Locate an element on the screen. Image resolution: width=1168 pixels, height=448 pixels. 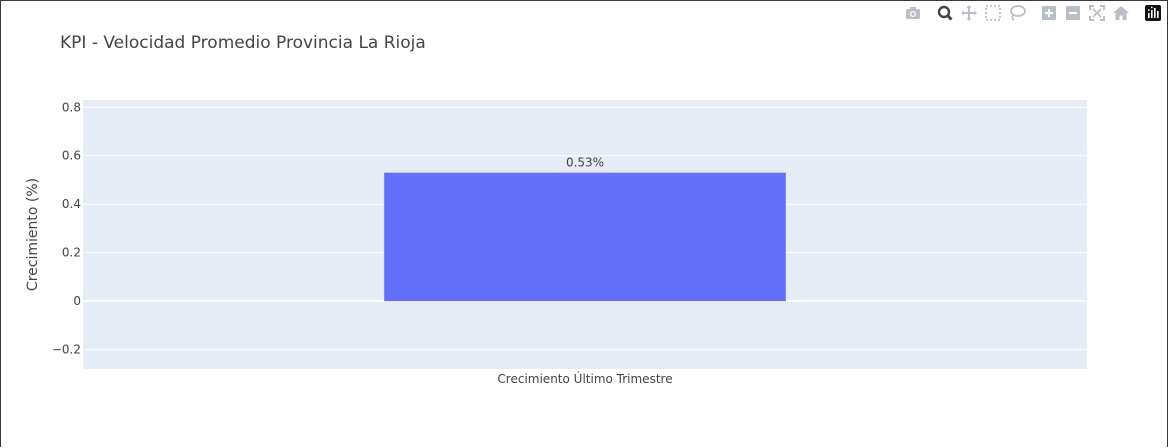
bars: 0.53% is located at coordinates (585, 229).